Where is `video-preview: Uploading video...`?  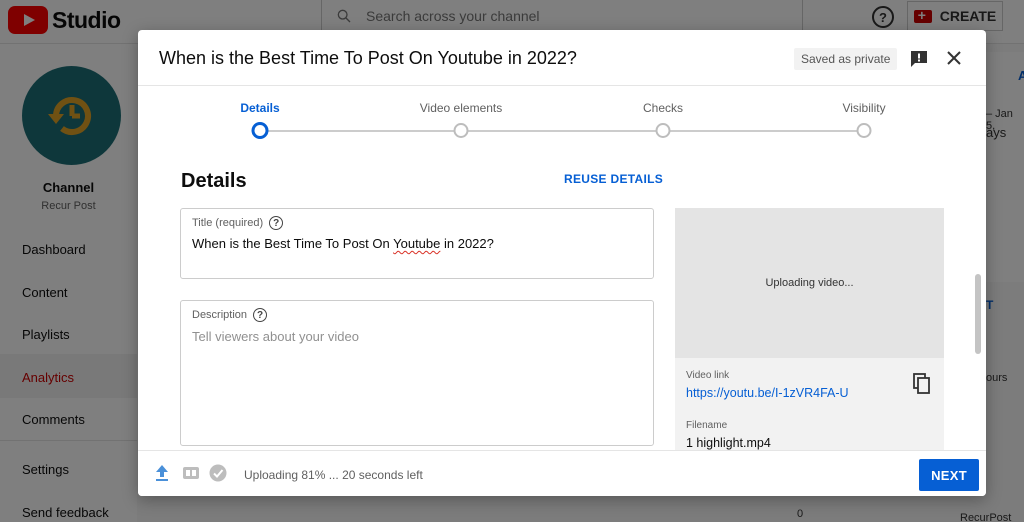 video-preview: Uploading video... is located at coordinates (809, 283).